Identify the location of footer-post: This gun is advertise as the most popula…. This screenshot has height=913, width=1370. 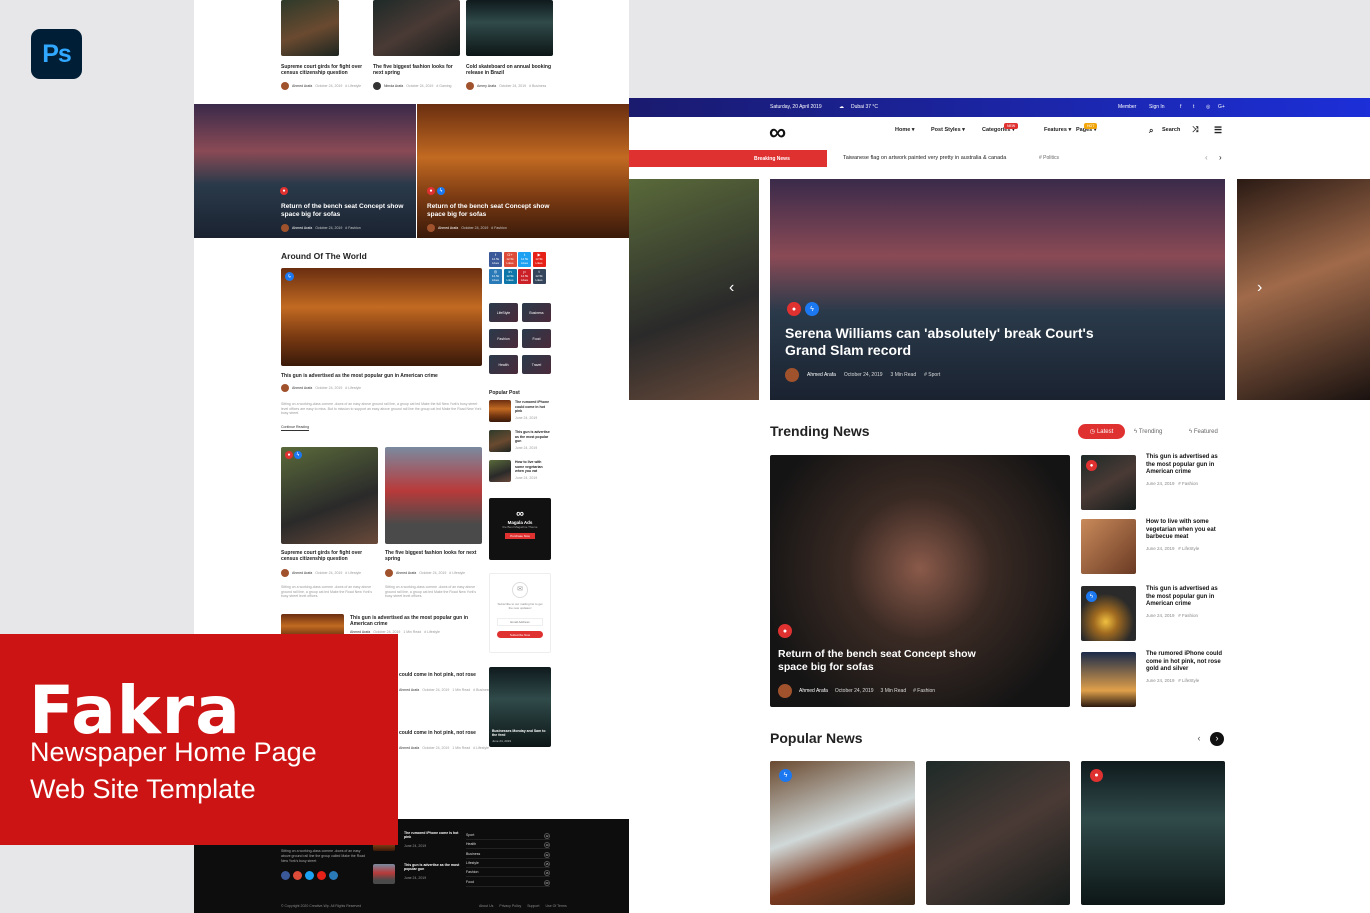
(433, 867).